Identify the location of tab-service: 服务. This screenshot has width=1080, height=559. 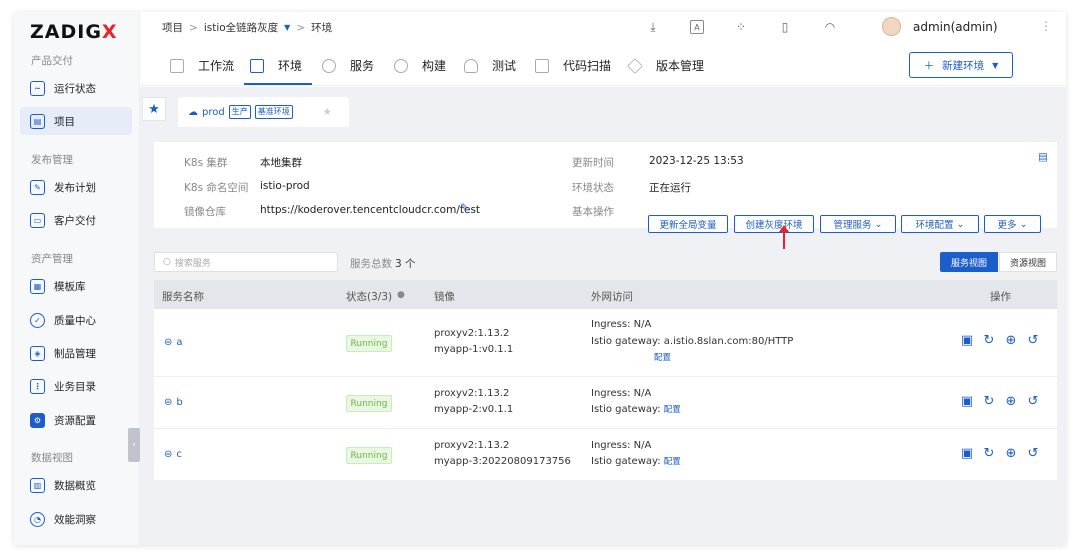
(348, 65).